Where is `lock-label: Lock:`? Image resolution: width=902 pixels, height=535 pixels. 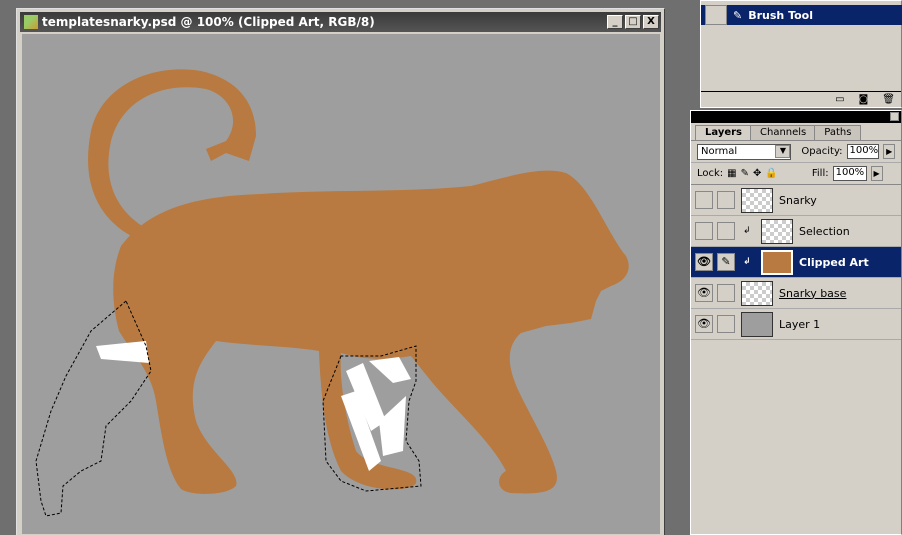 lock-label: Lock: is located at coordinates (710, 173).